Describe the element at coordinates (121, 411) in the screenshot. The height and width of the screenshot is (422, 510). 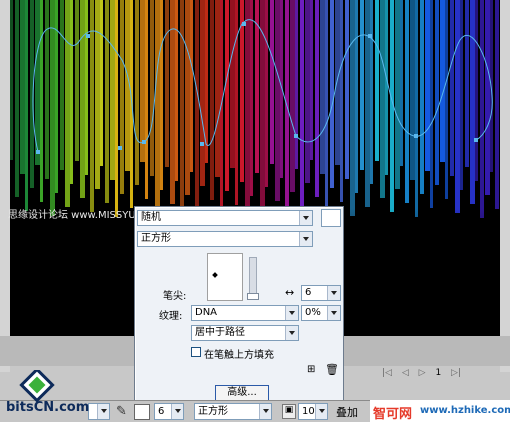
I see `pencil-icon: ✎` at that location.